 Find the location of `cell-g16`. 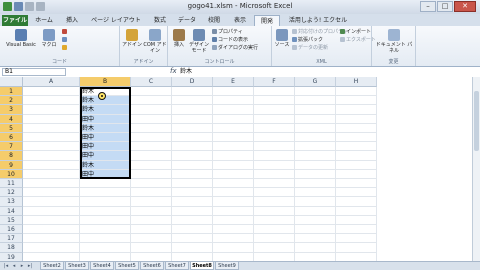

cell-g16 is located at coordinates (315, 230).